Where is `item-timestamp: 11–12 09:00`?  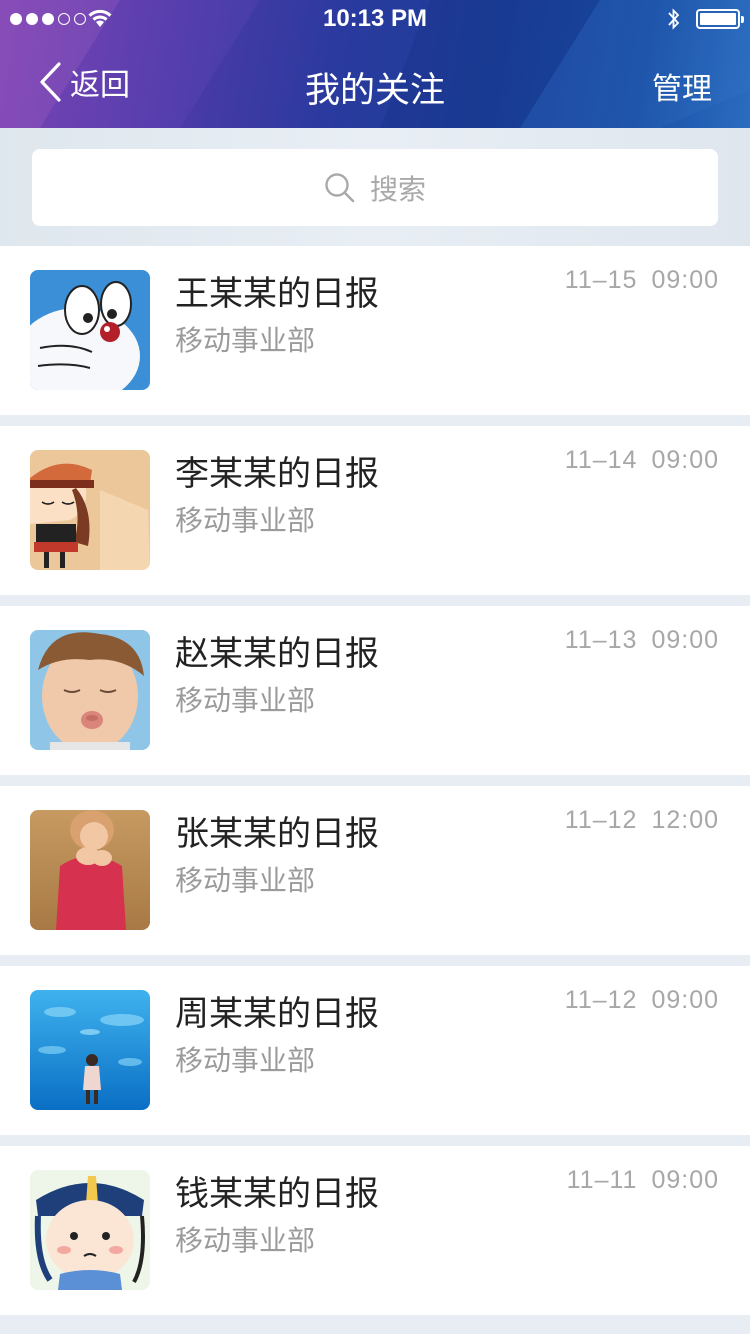 item-timestamp: 11–12 09:00 is located at coordinates (642, 1000).